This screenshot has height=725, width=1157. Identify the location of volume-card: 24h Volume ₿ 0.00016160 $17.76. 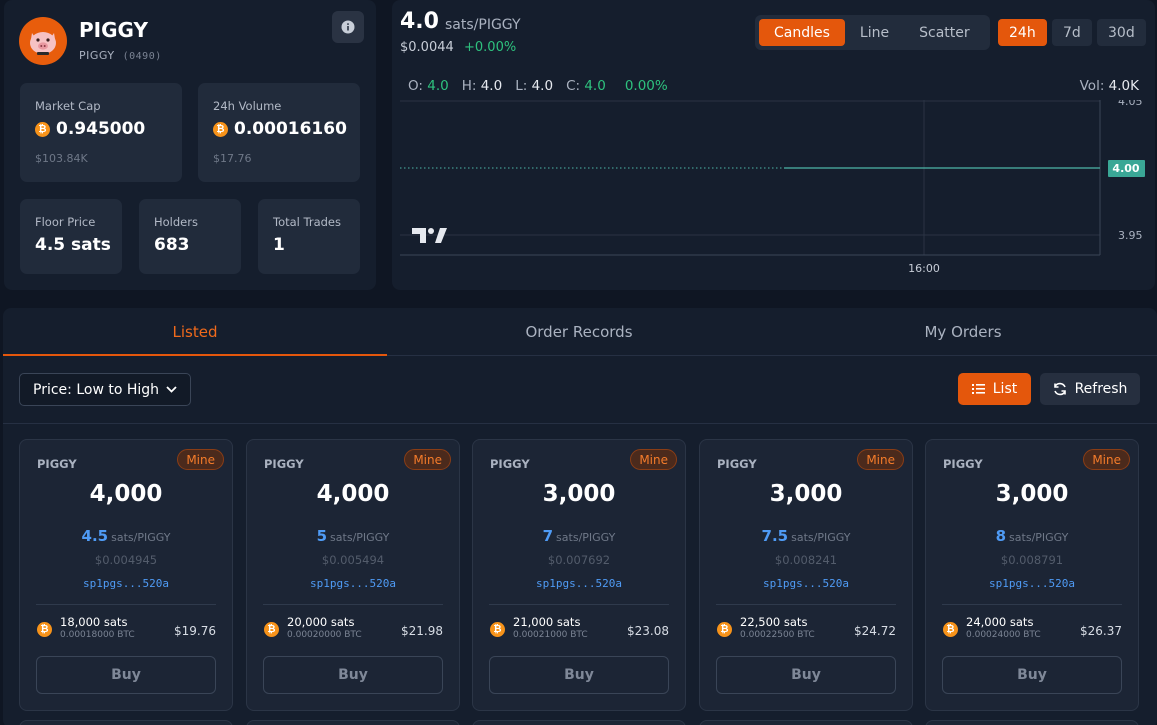
(279, 132).